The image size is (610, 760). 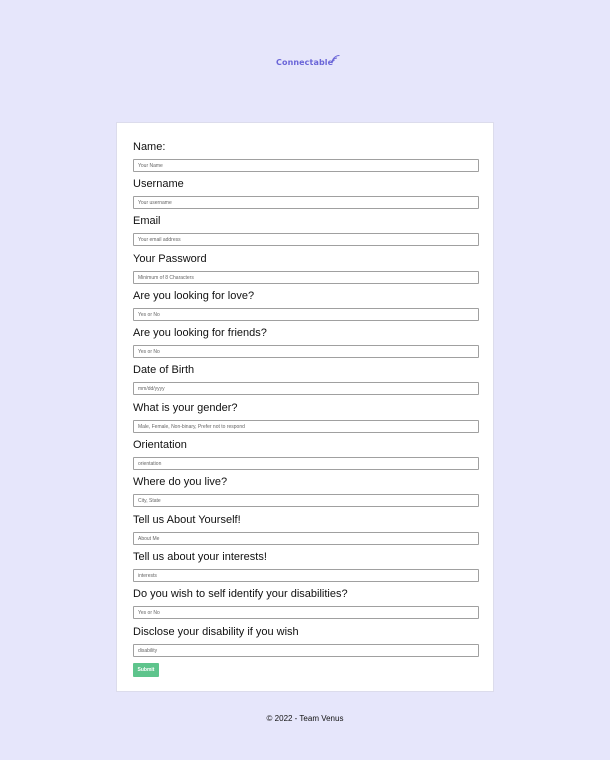 I want to click on dob-input, so click(x=306, y=388).